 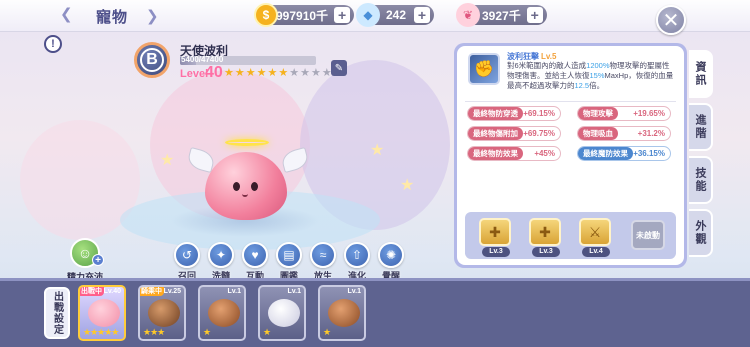 I want to click on awaken-icon: ✺, so click(x=391, y=255).